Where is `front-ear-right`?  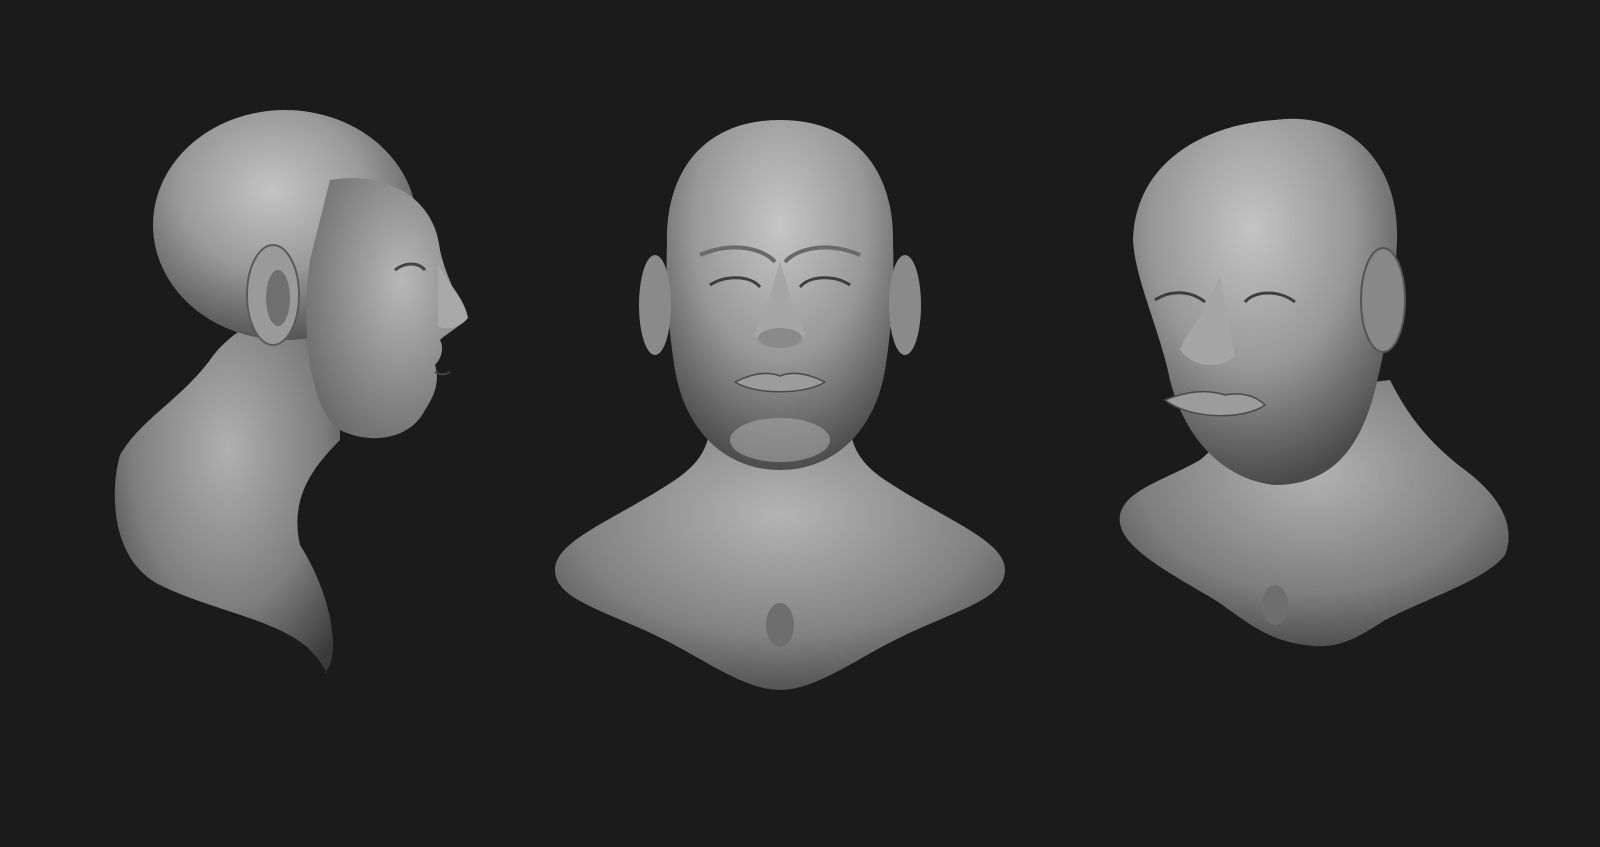
front-ear-right is located at coordinates (905, 305).